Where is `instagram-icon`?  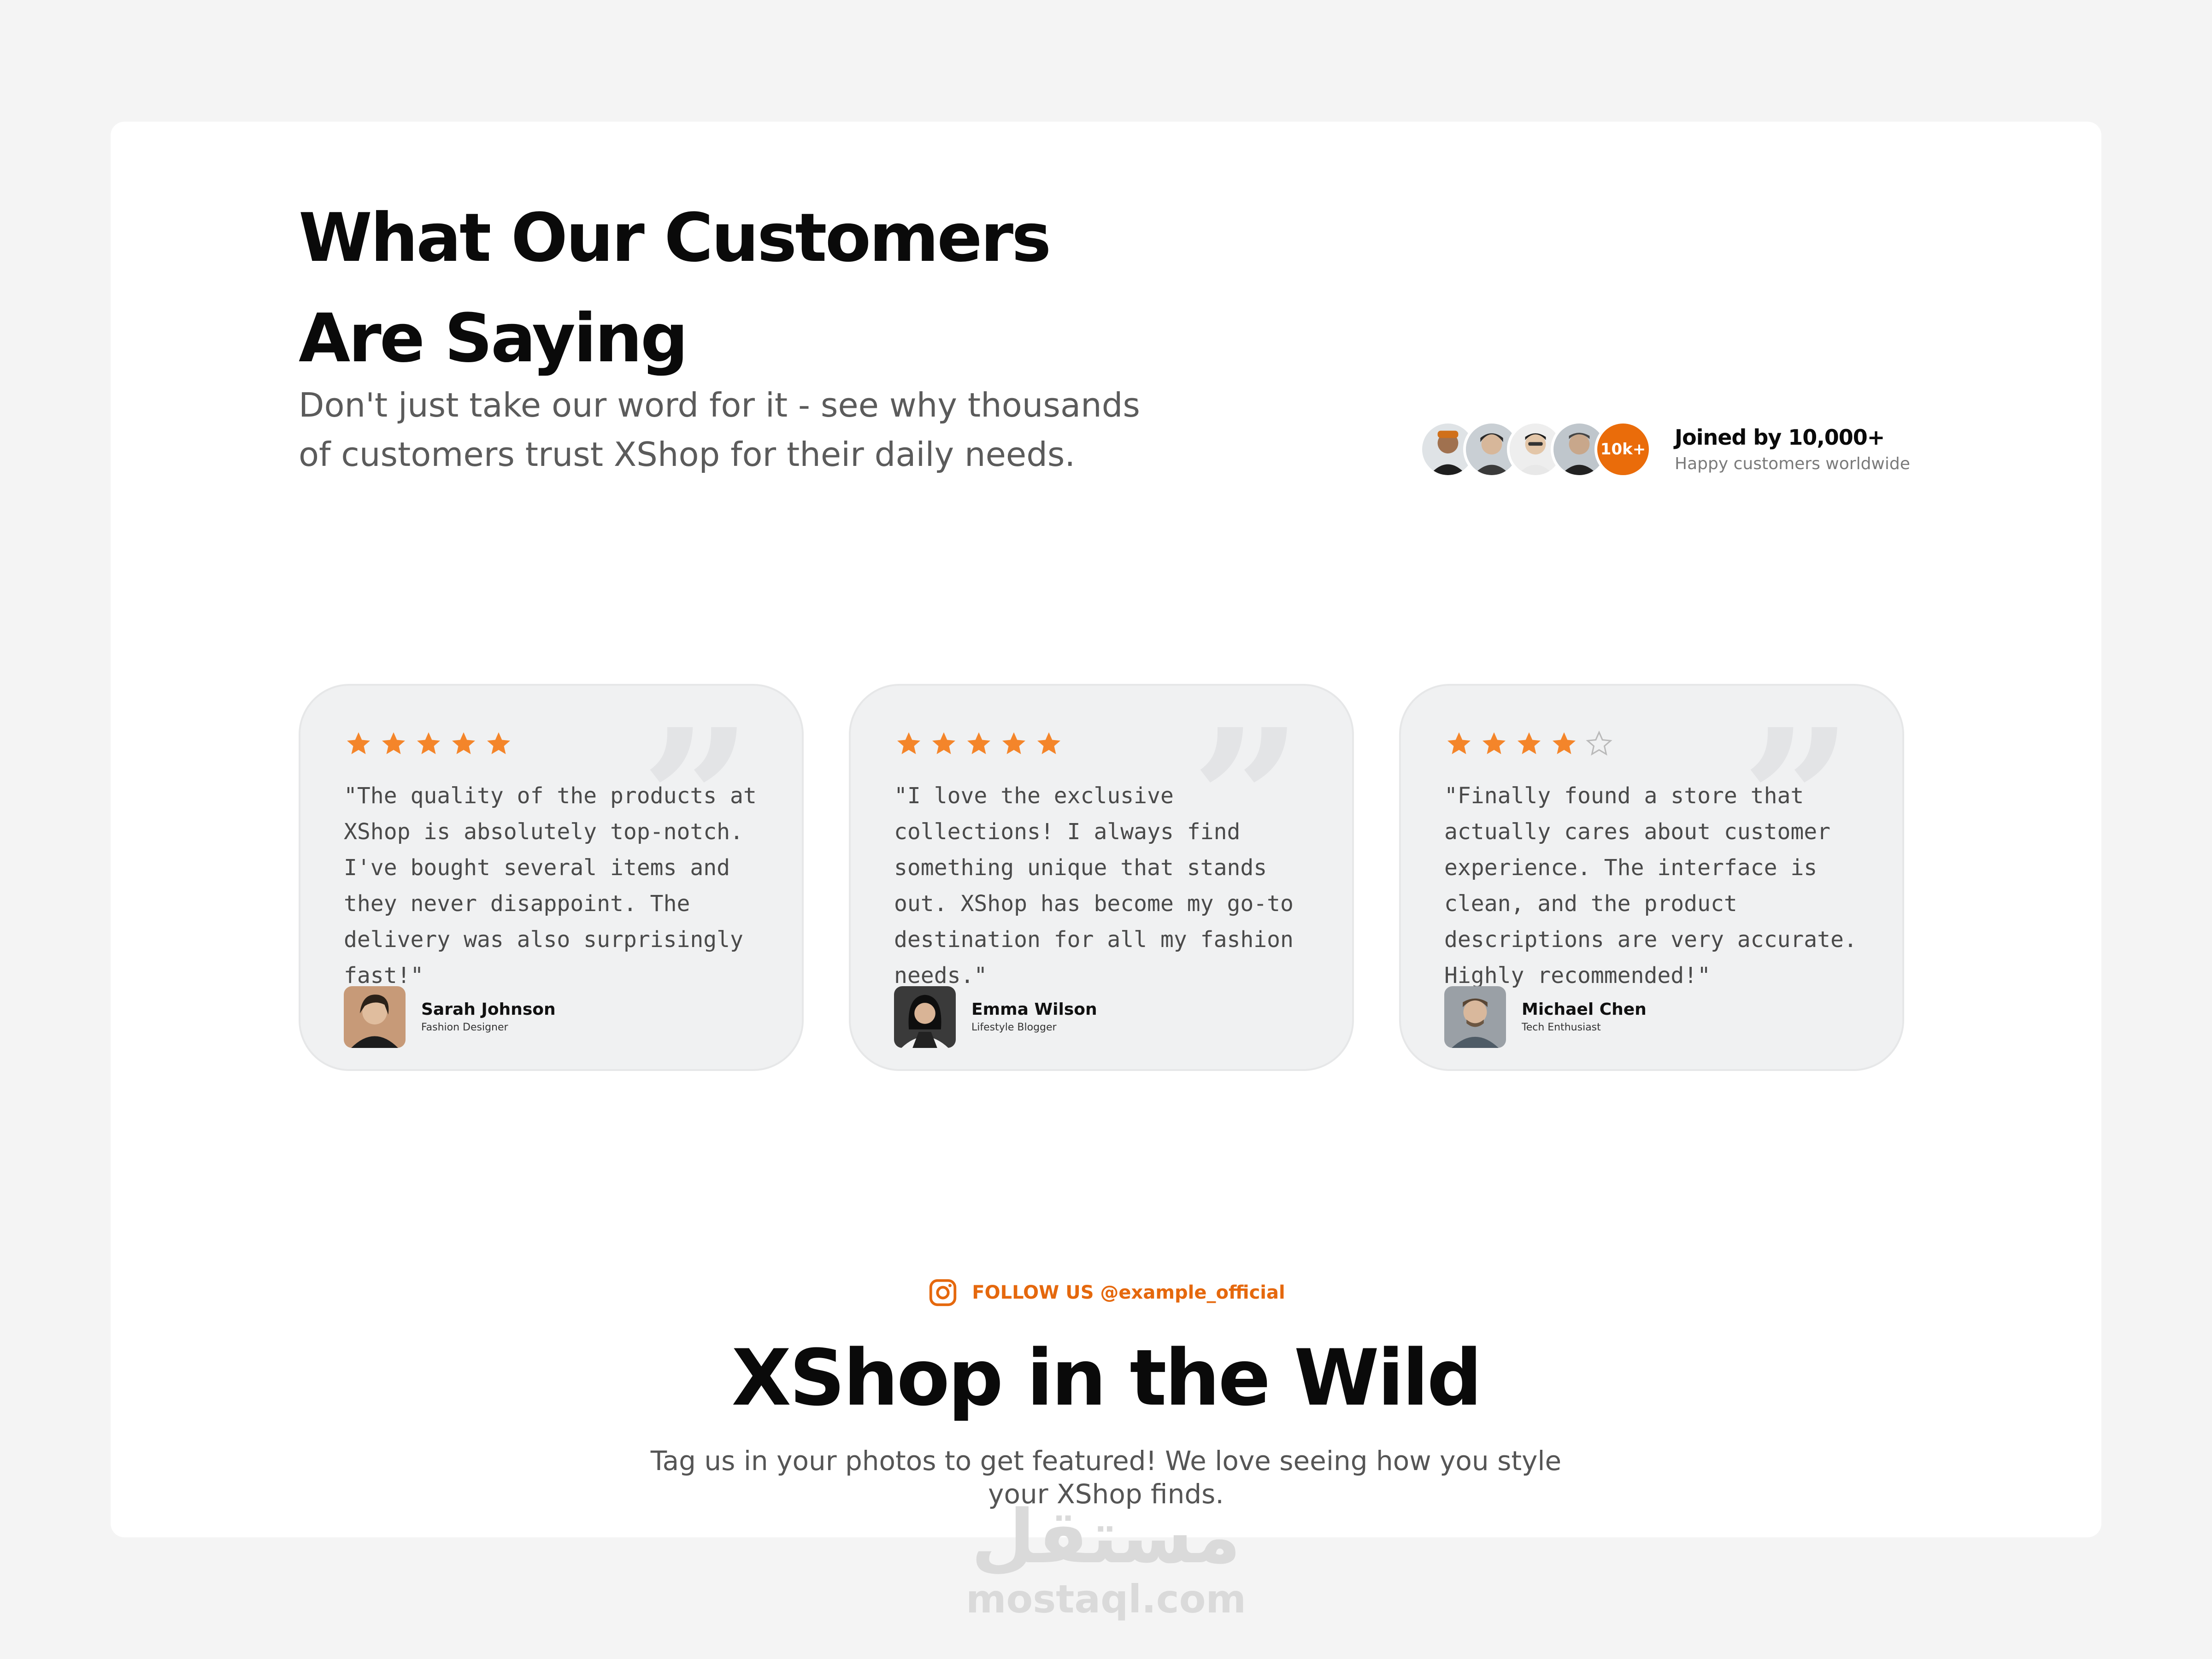 instagram-icon is located at coordinates (943, 1292).